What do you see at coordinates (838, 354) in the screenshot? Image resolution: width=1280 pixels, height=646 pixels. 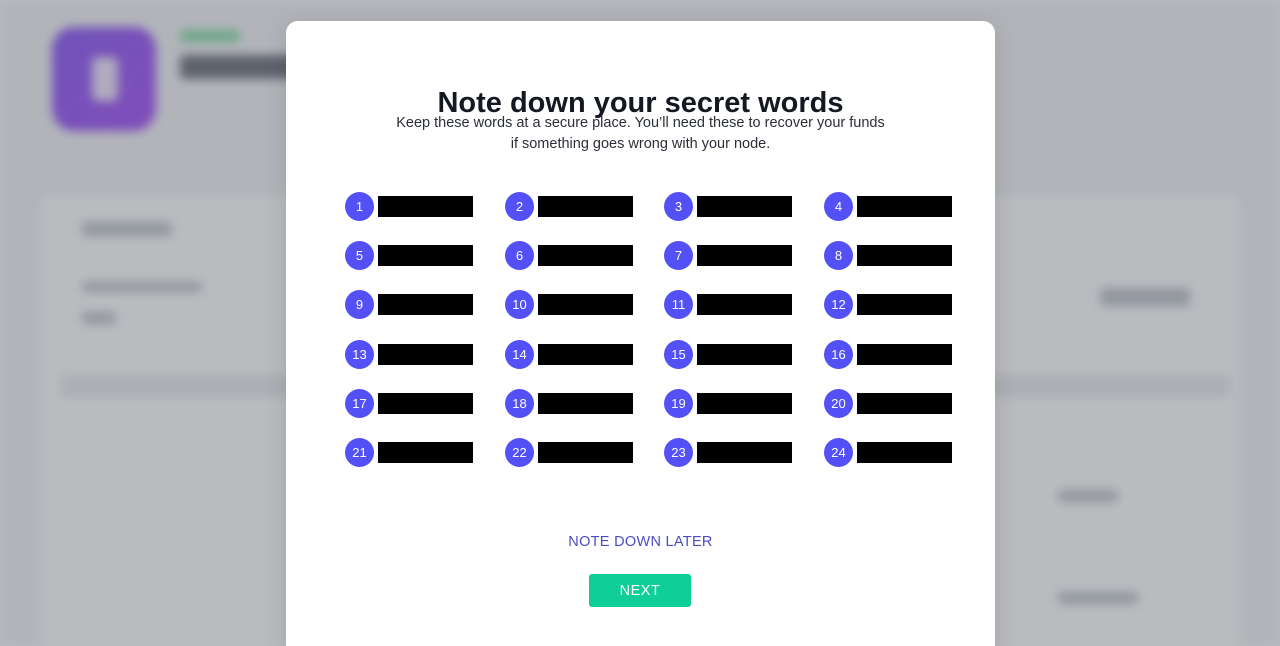 I see `word-number-badge: 16` at bounding box center [838, 354].